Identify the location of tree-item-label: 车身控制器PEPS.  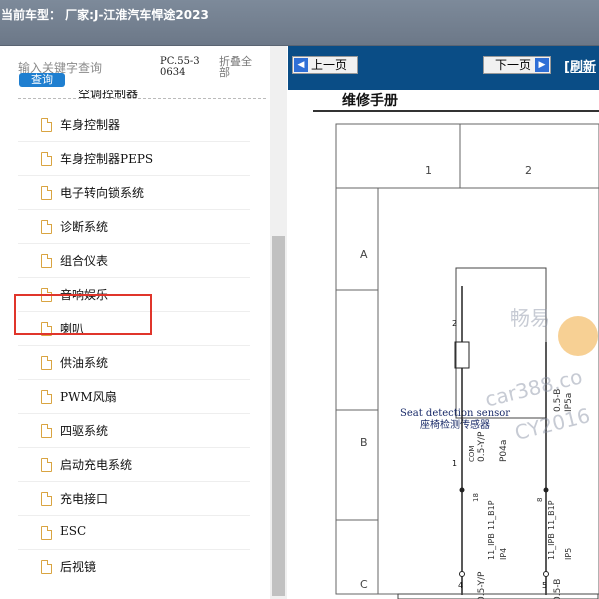
(107, 159).